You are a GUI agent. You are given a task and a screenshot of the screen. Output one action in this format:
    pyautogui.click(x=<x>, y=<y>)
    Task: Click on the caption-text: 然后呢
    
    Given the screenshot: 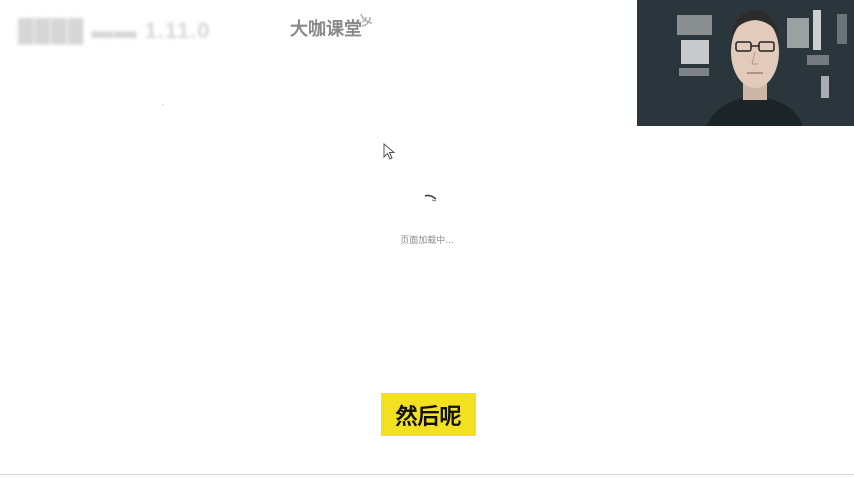 What is the action you would take?
    pyautogui.click(x=428, y=417)
    